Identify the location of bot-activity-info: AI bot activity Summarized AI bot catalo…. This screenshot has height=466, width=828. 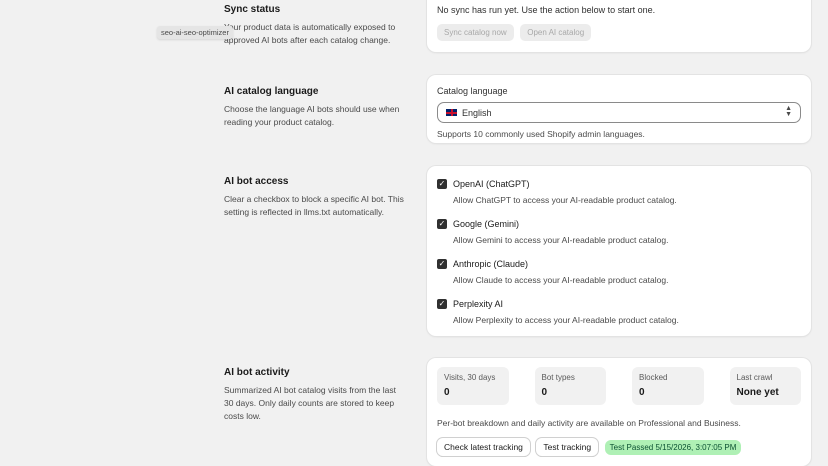
(314, 395).